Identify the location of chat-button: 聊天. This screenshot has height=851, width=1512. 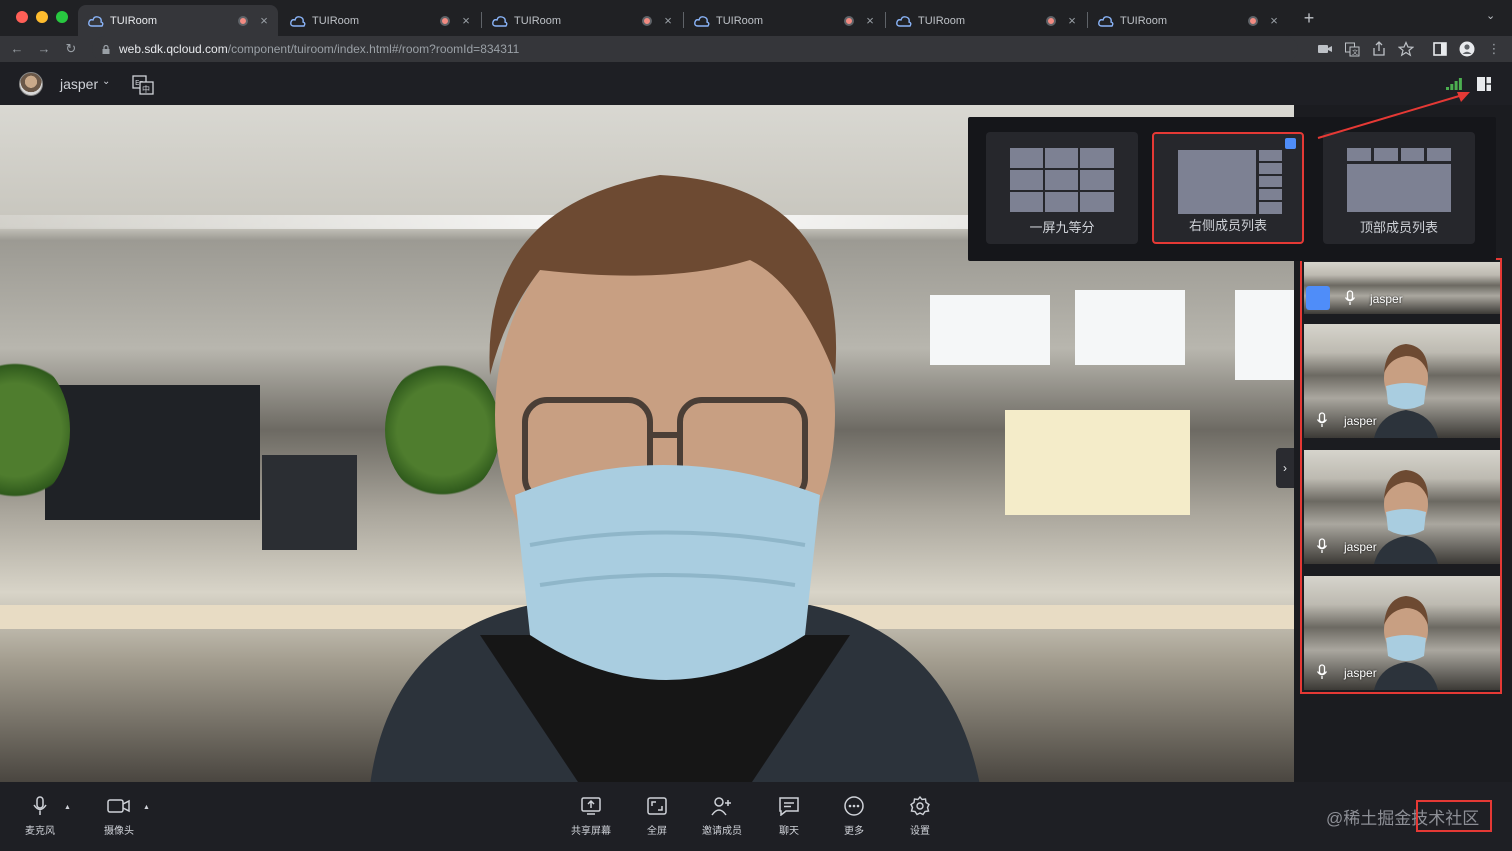
(789, 819).